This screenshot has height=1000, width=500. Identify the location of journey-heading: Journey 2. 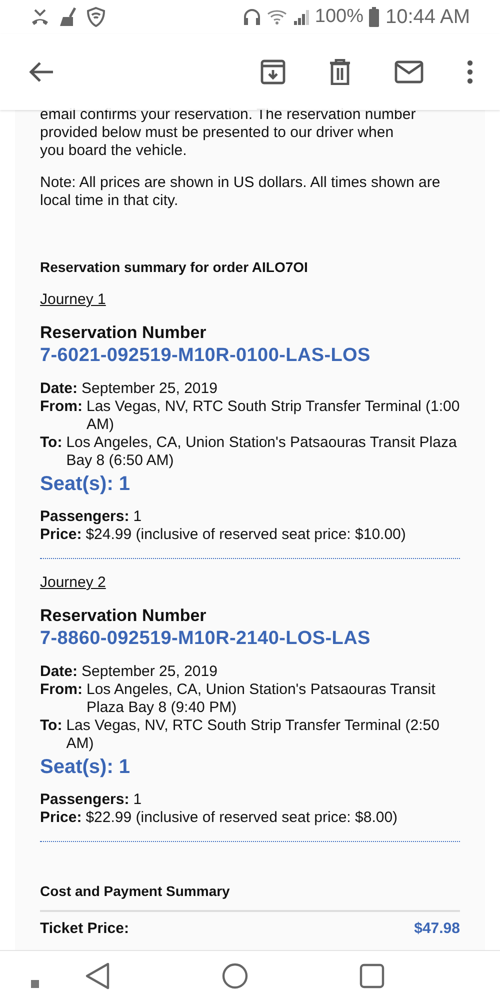
(73, 583).